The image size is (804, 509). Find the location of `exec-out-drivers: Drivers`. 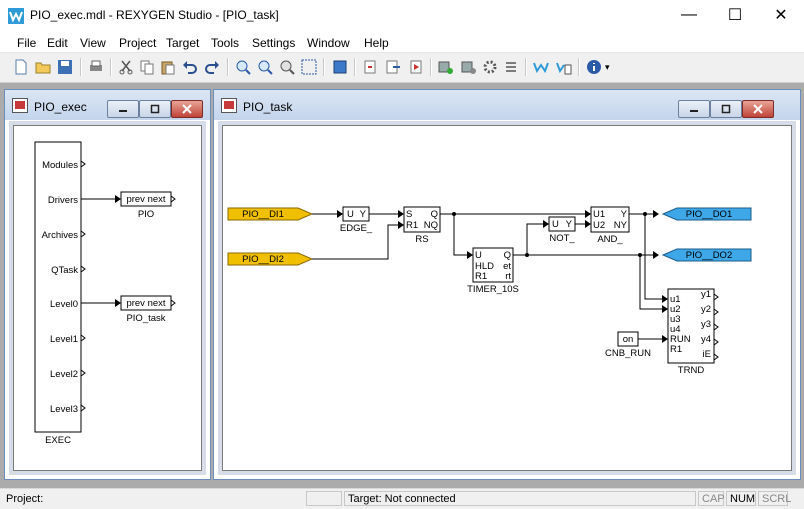

exec-out-drivers: Drivers is located at coordinates (63, 200).